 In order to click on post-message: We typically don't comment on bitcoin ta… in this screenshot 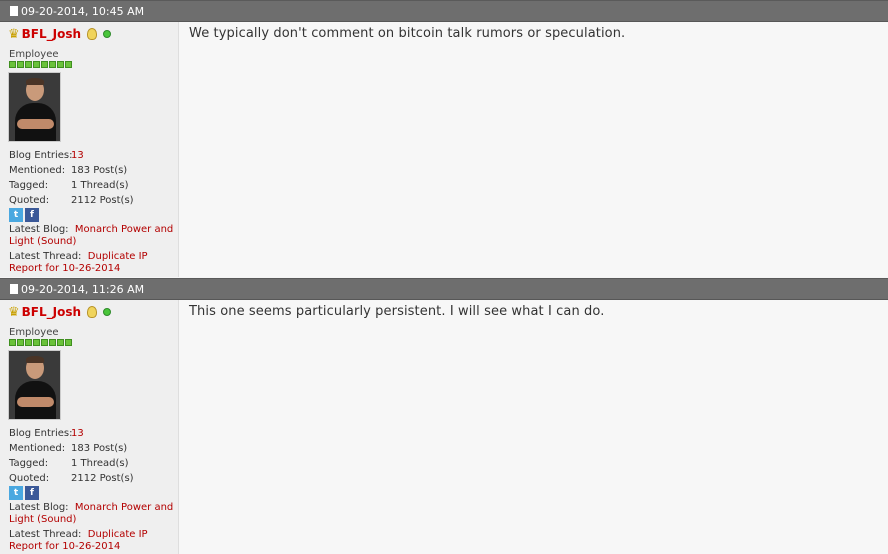, I will do `click(407, 33)`.